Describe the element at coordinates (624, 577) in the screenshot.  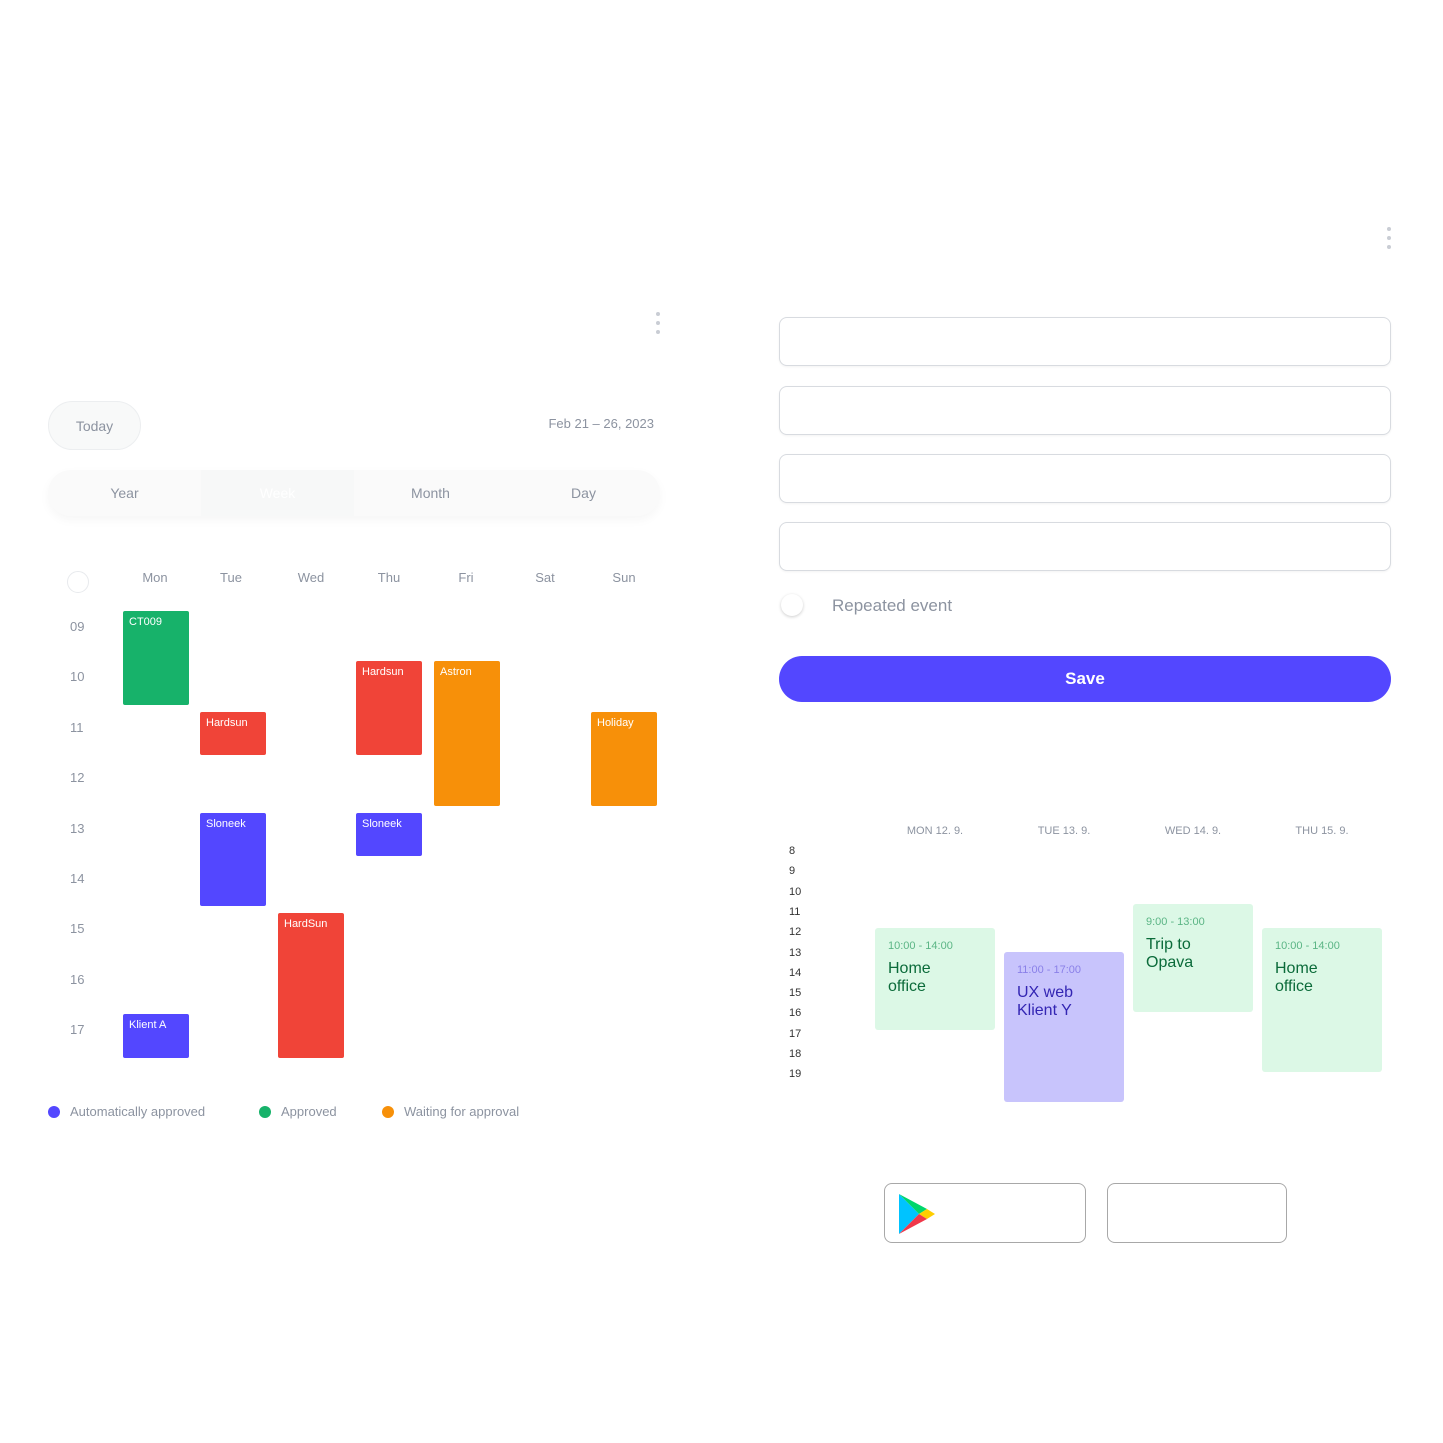
I see `day-header: Sun` at that location.